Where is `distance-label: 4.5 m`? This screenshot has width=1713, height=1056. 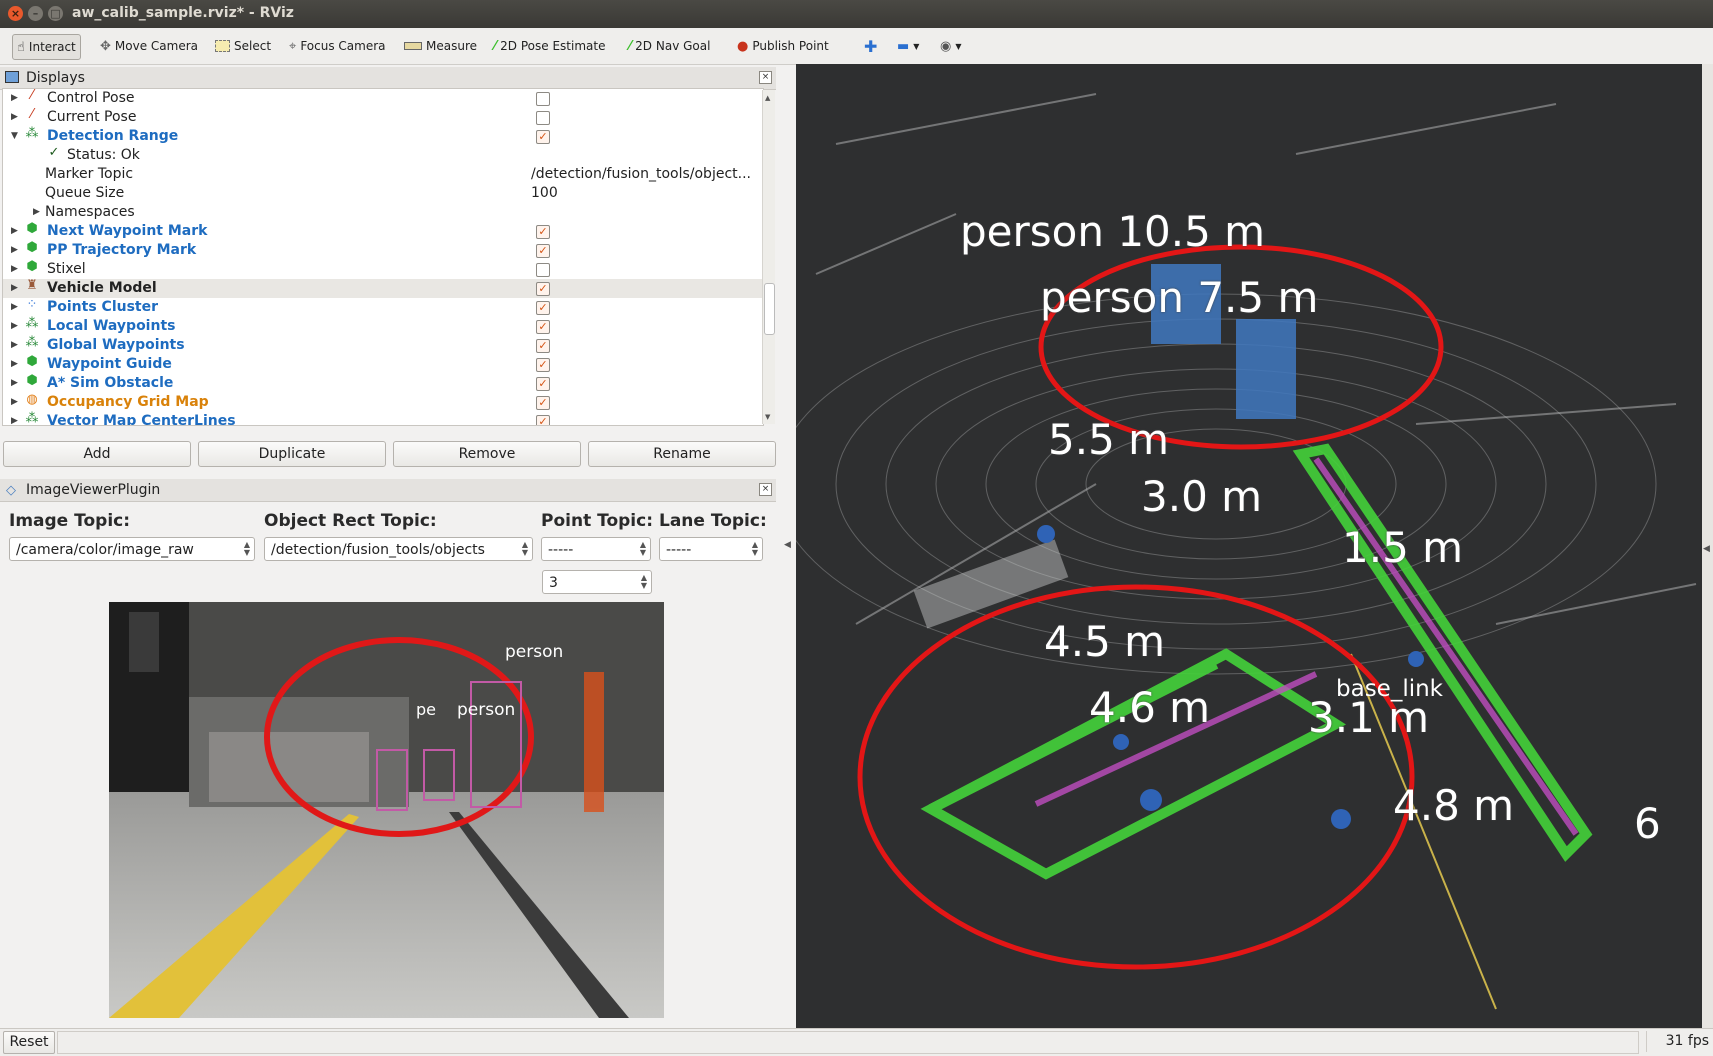
distance-label: 4.5 m is located at coordinates (1105, 641).